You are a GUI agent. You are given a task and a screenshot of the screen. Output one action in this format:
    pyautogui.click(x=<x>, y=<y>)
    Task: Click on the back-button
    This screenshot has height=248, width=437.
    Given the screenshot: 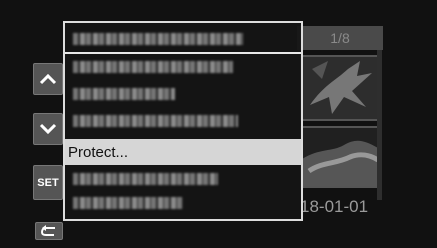 What is the action you would take?
    pyautogui.click(x=49, y=231)
    